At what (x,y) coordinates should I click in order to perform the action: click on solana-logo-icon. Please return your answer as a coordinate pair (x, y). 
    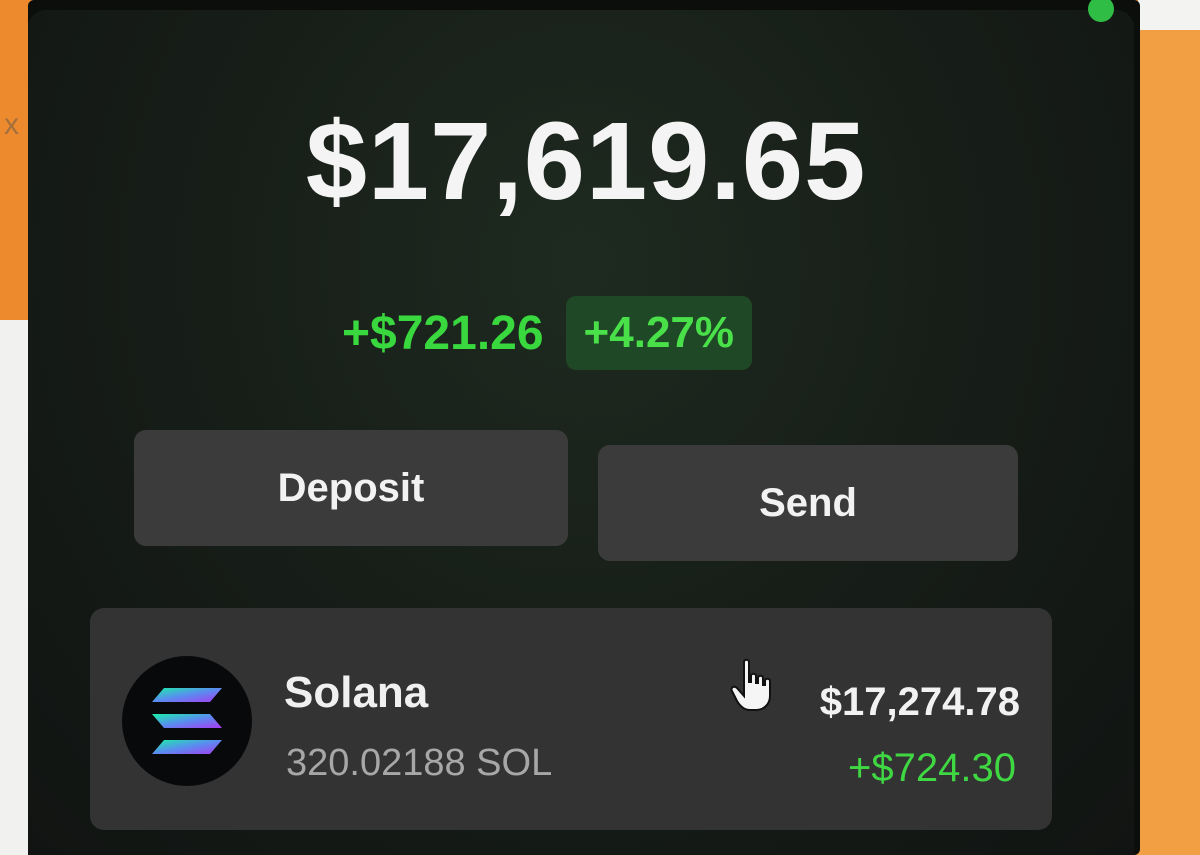
    Looking at the image, I should click on (187, 721).